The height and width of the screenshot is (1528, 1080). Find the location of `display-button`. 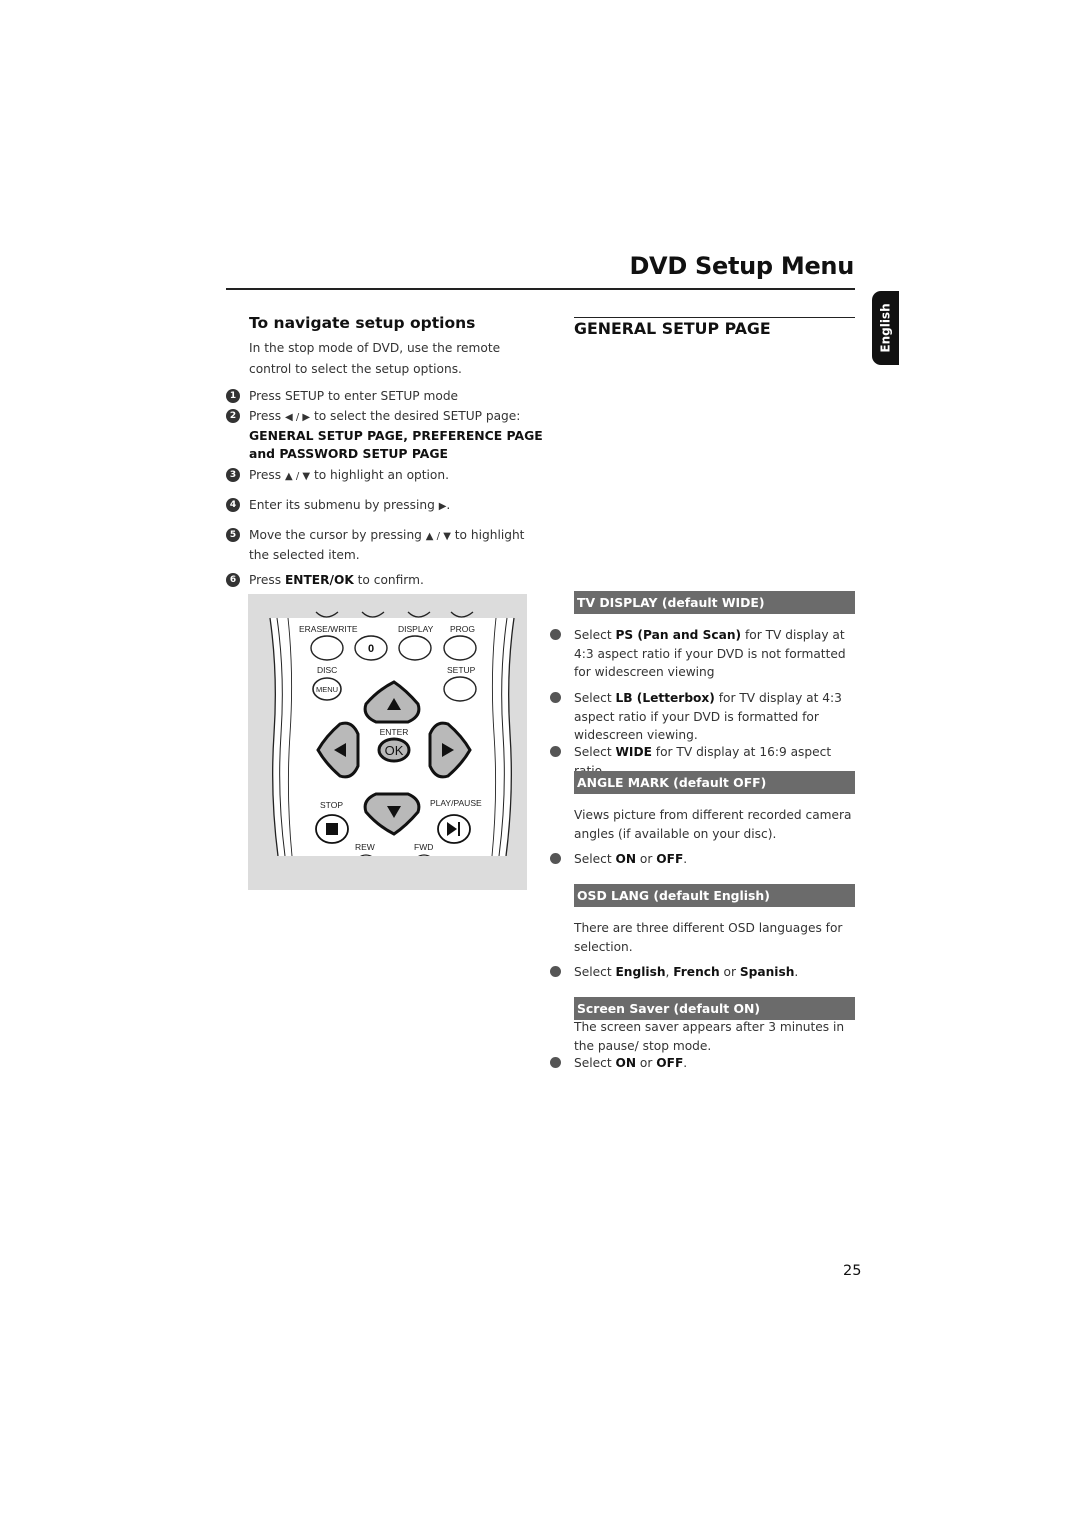

display-button is located at coordinates (415, 648).